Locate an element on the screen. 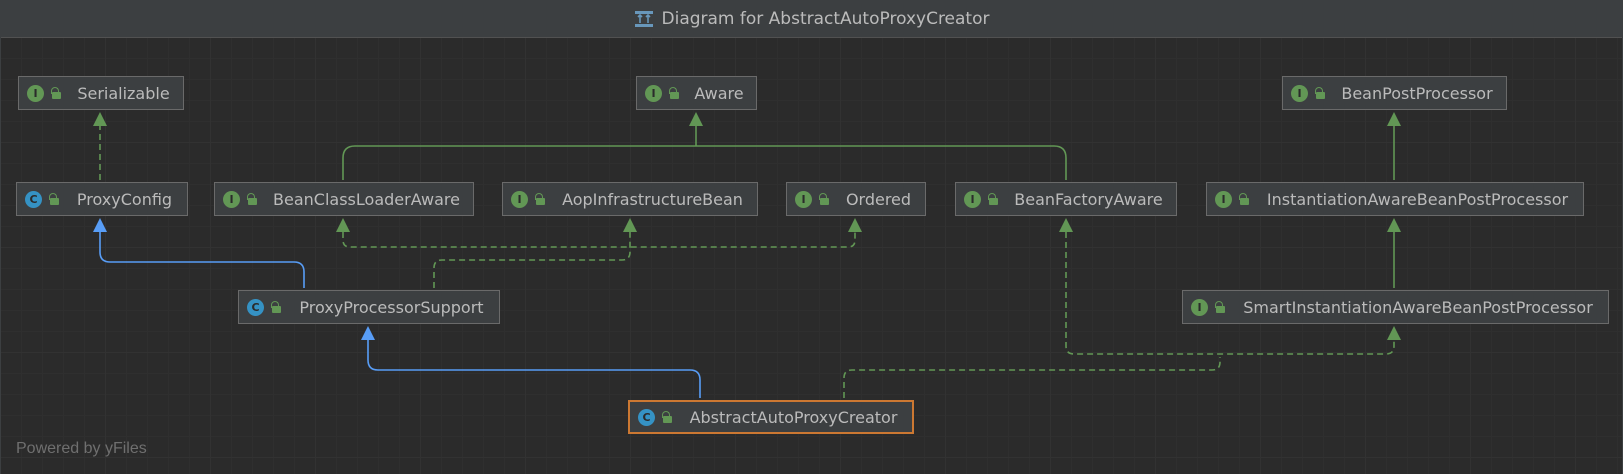  node-label: AbstractAutoProxyCreator is located at coordinates (793, 417).